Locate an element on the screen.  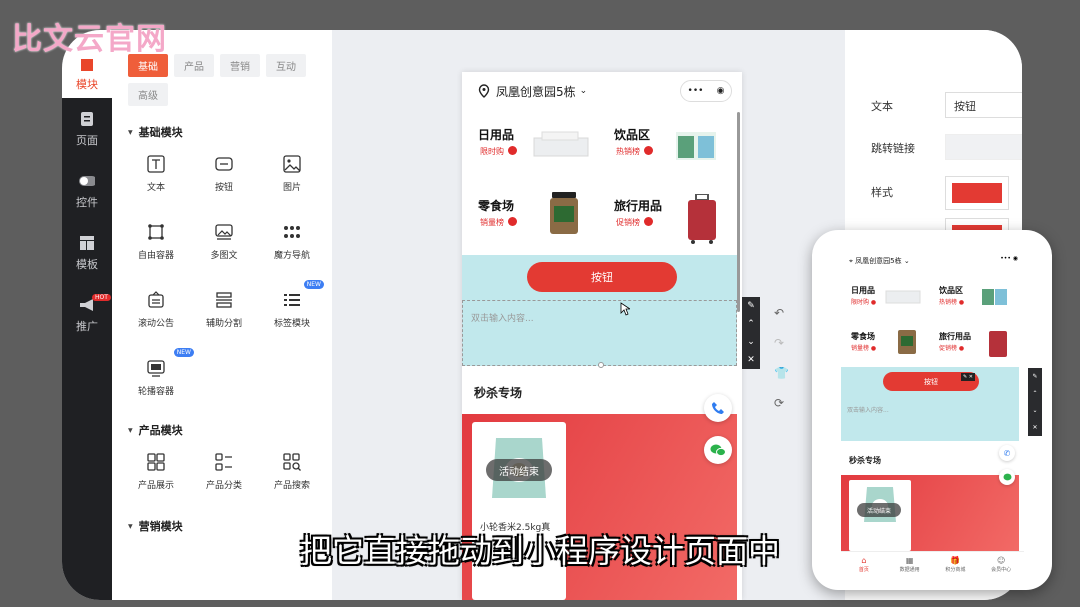
preview-image-snacks is located at coordinates (907, 342).